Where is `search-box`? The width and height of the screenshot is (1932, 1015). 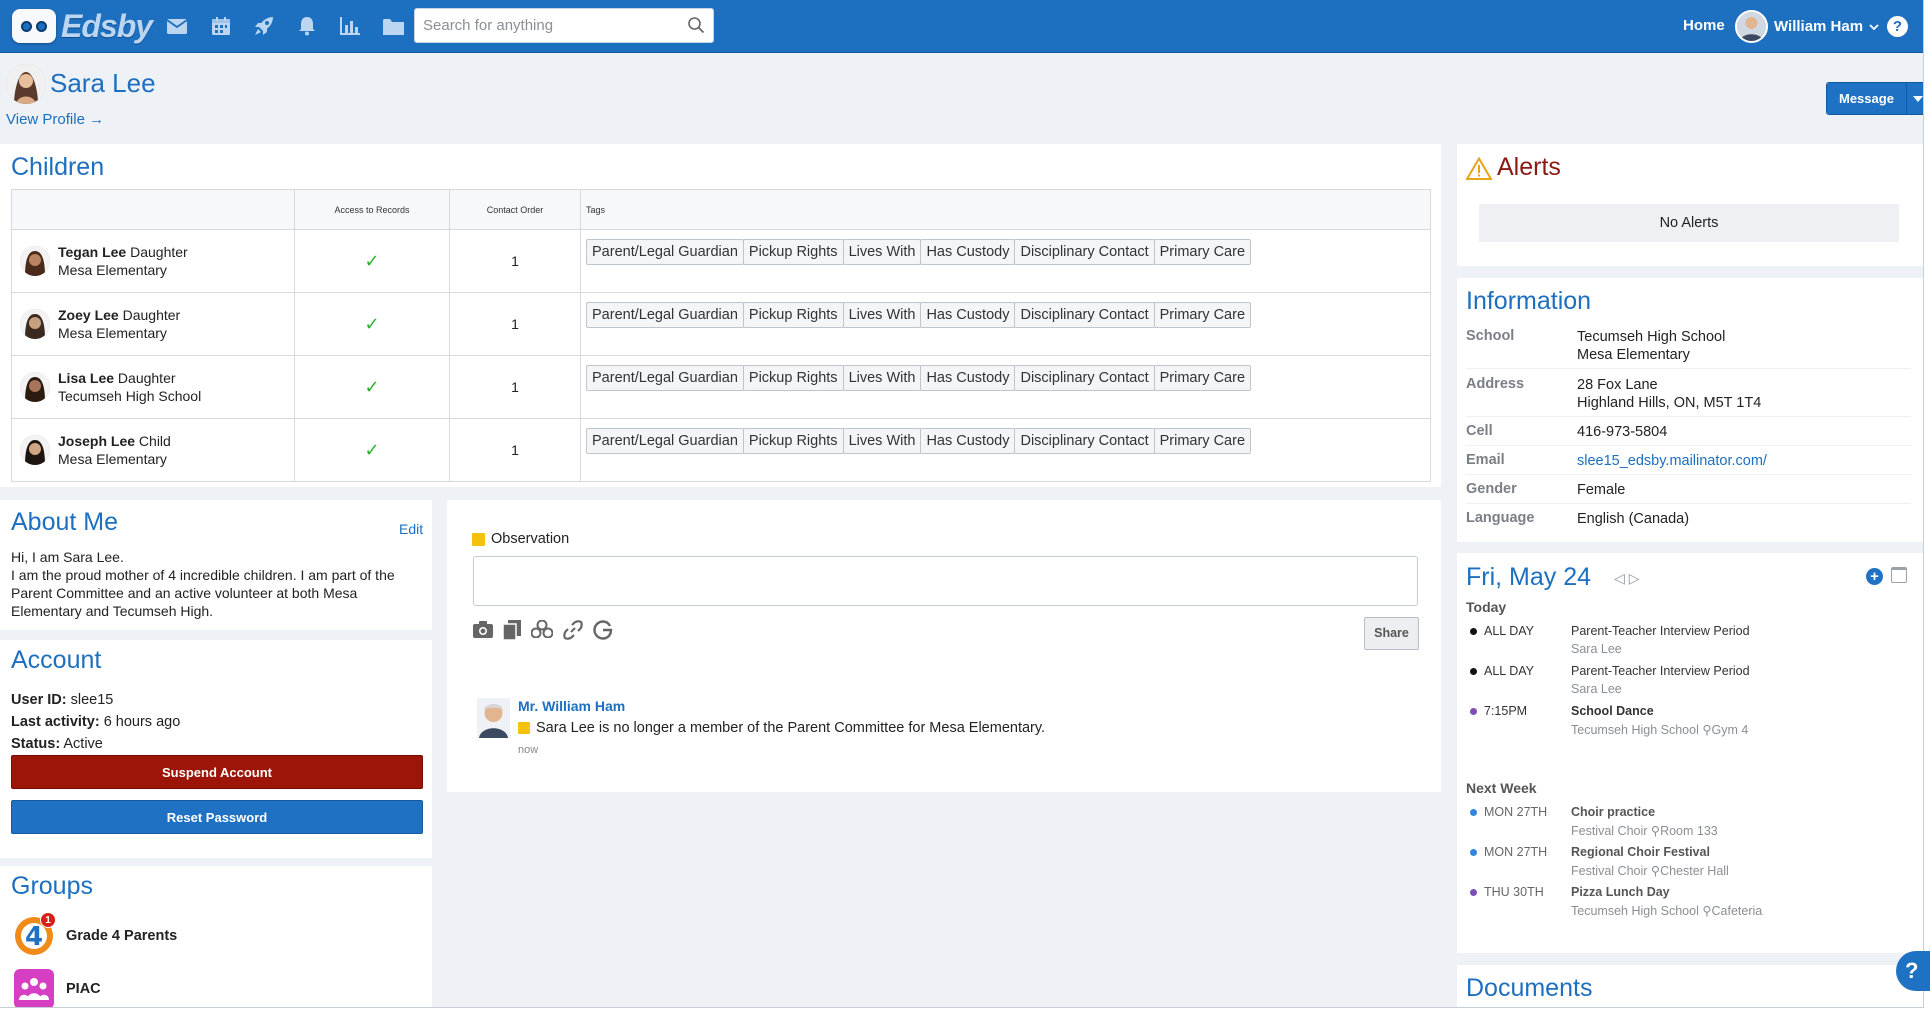 search-box is located at coordinates (564, 25).